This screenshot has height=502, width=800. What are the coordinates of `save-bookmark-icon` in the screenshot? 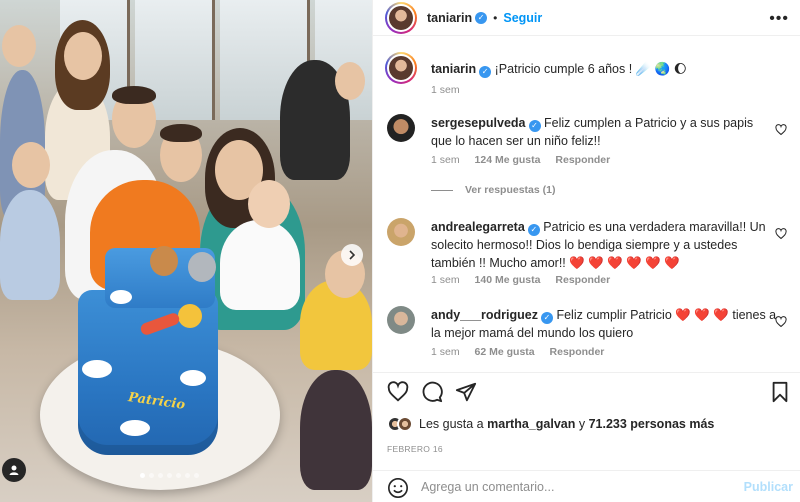 It's located at (781, 393).